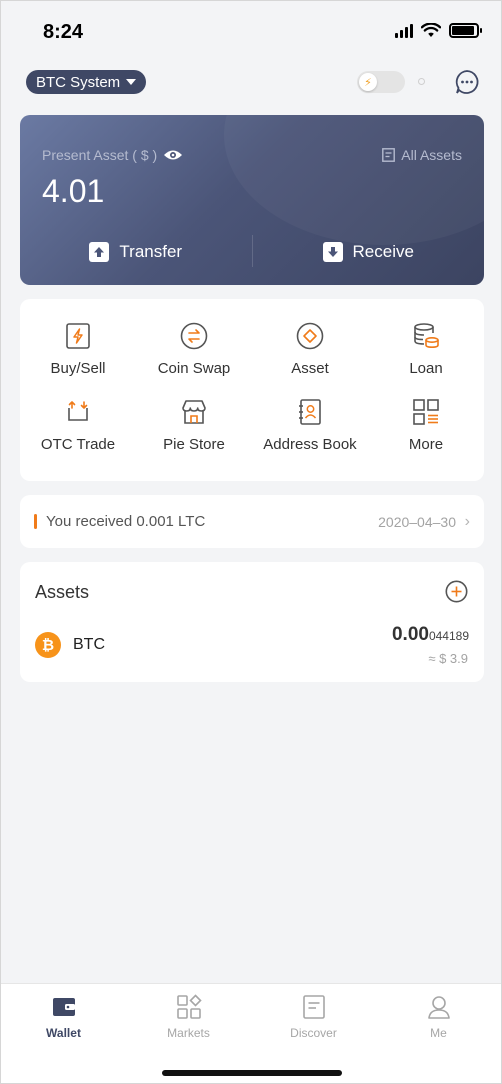 The height and width of the screenshot is (1084, 502). I want to click on notification-accent-bar, so click(35, 521).